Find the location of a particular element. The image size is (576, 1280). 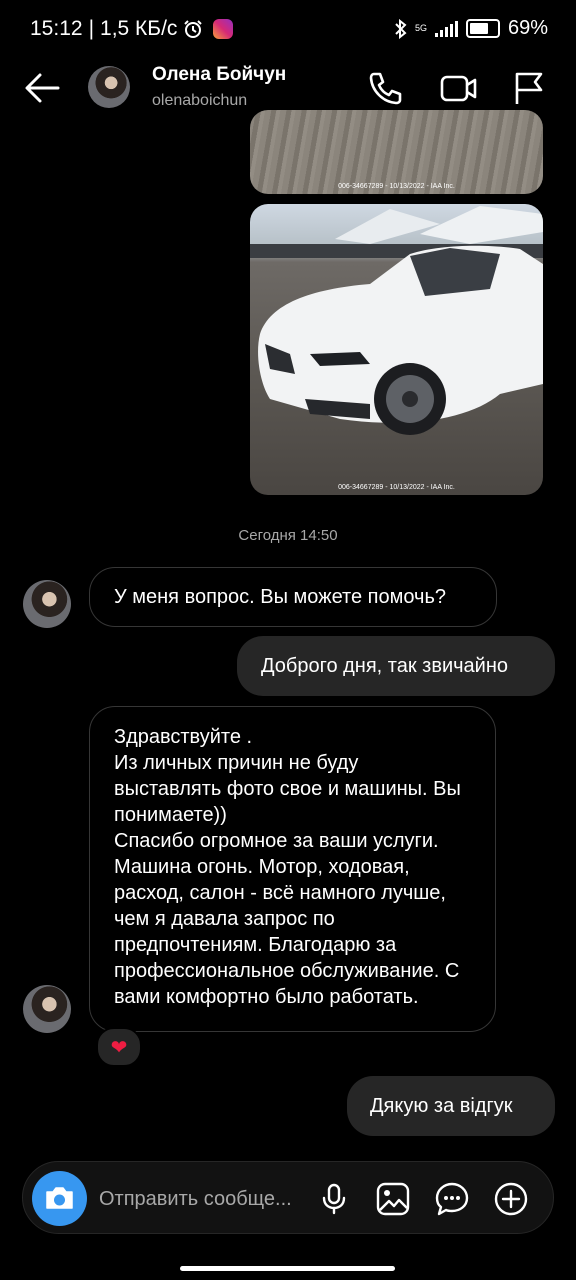

video-call-icon is located at coordinates (459, 88).